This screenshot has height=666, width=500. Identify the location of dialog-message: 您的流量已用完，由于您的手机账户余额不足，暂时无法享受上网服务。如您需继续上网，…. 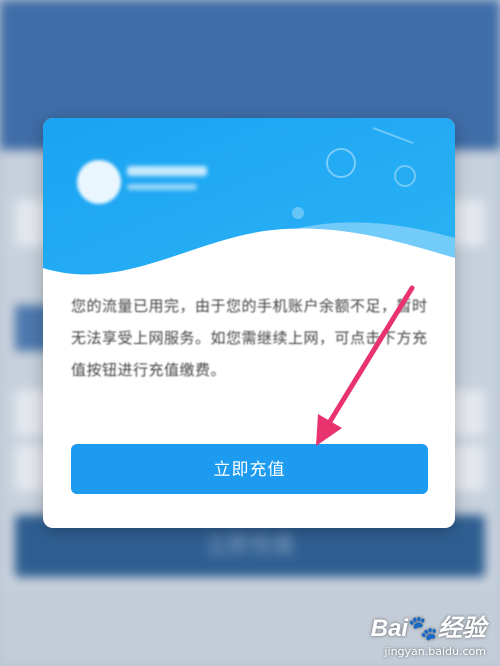
(249, 338).